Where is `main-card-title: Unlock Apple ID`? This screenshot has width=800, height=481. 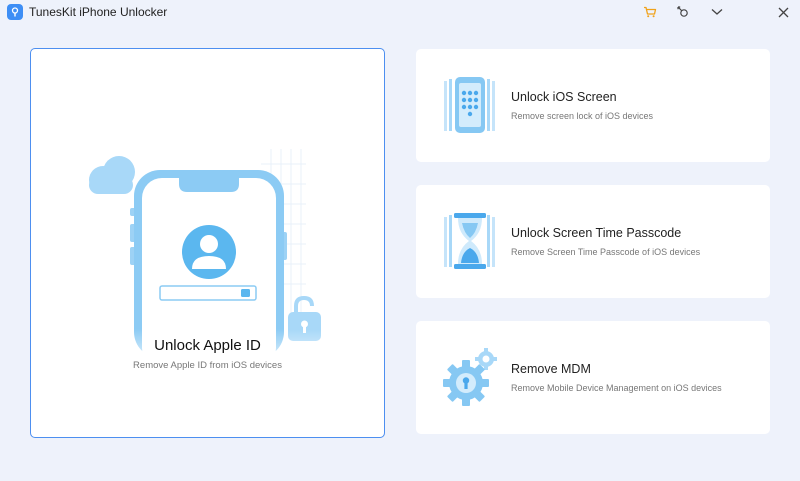 main-card-title: Unlock Apple ID is located at coordinates (207, 345).